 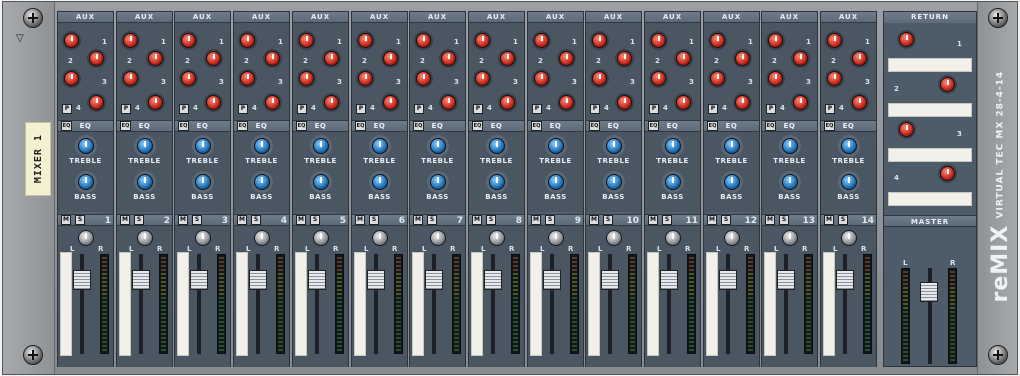 What do you see at coordinates (930, 155) in the screenshot?
I see `return-label-tape` at bounding box center [930, 155].